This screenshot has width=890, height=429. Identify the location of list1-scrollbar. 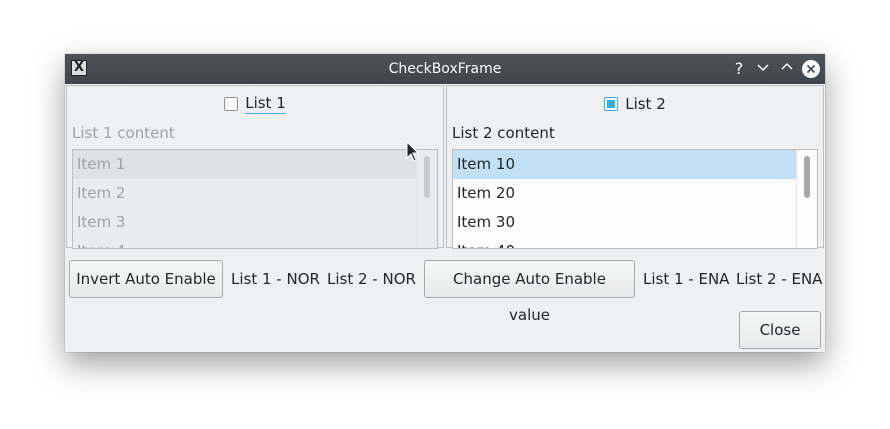
(426, 199).